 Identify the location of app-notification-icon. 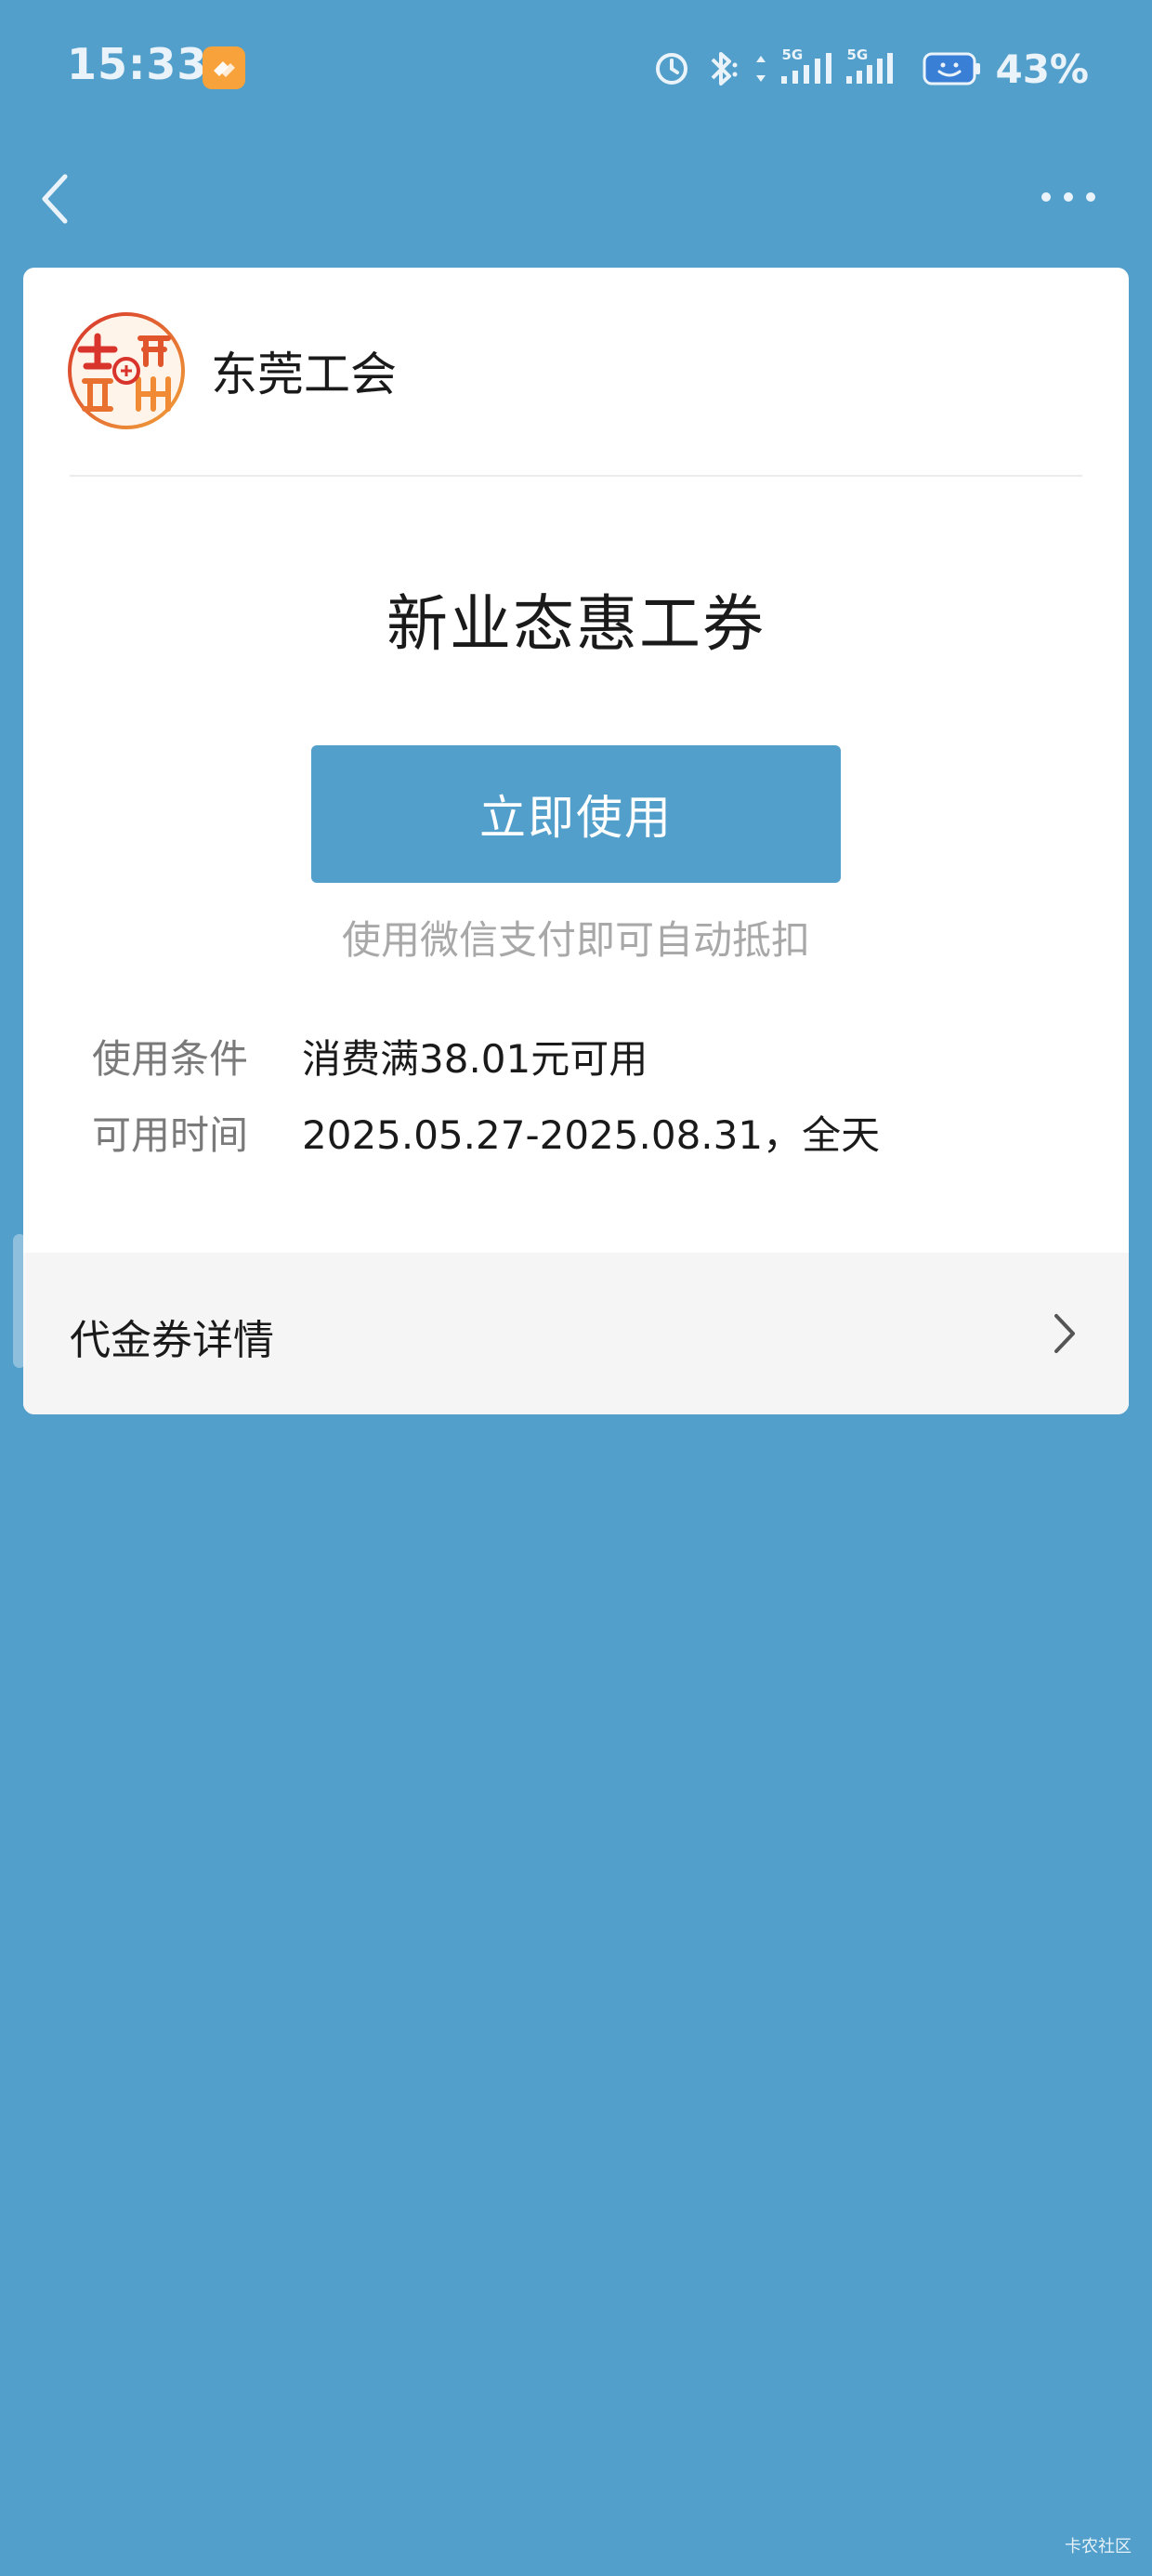
(224, 67).